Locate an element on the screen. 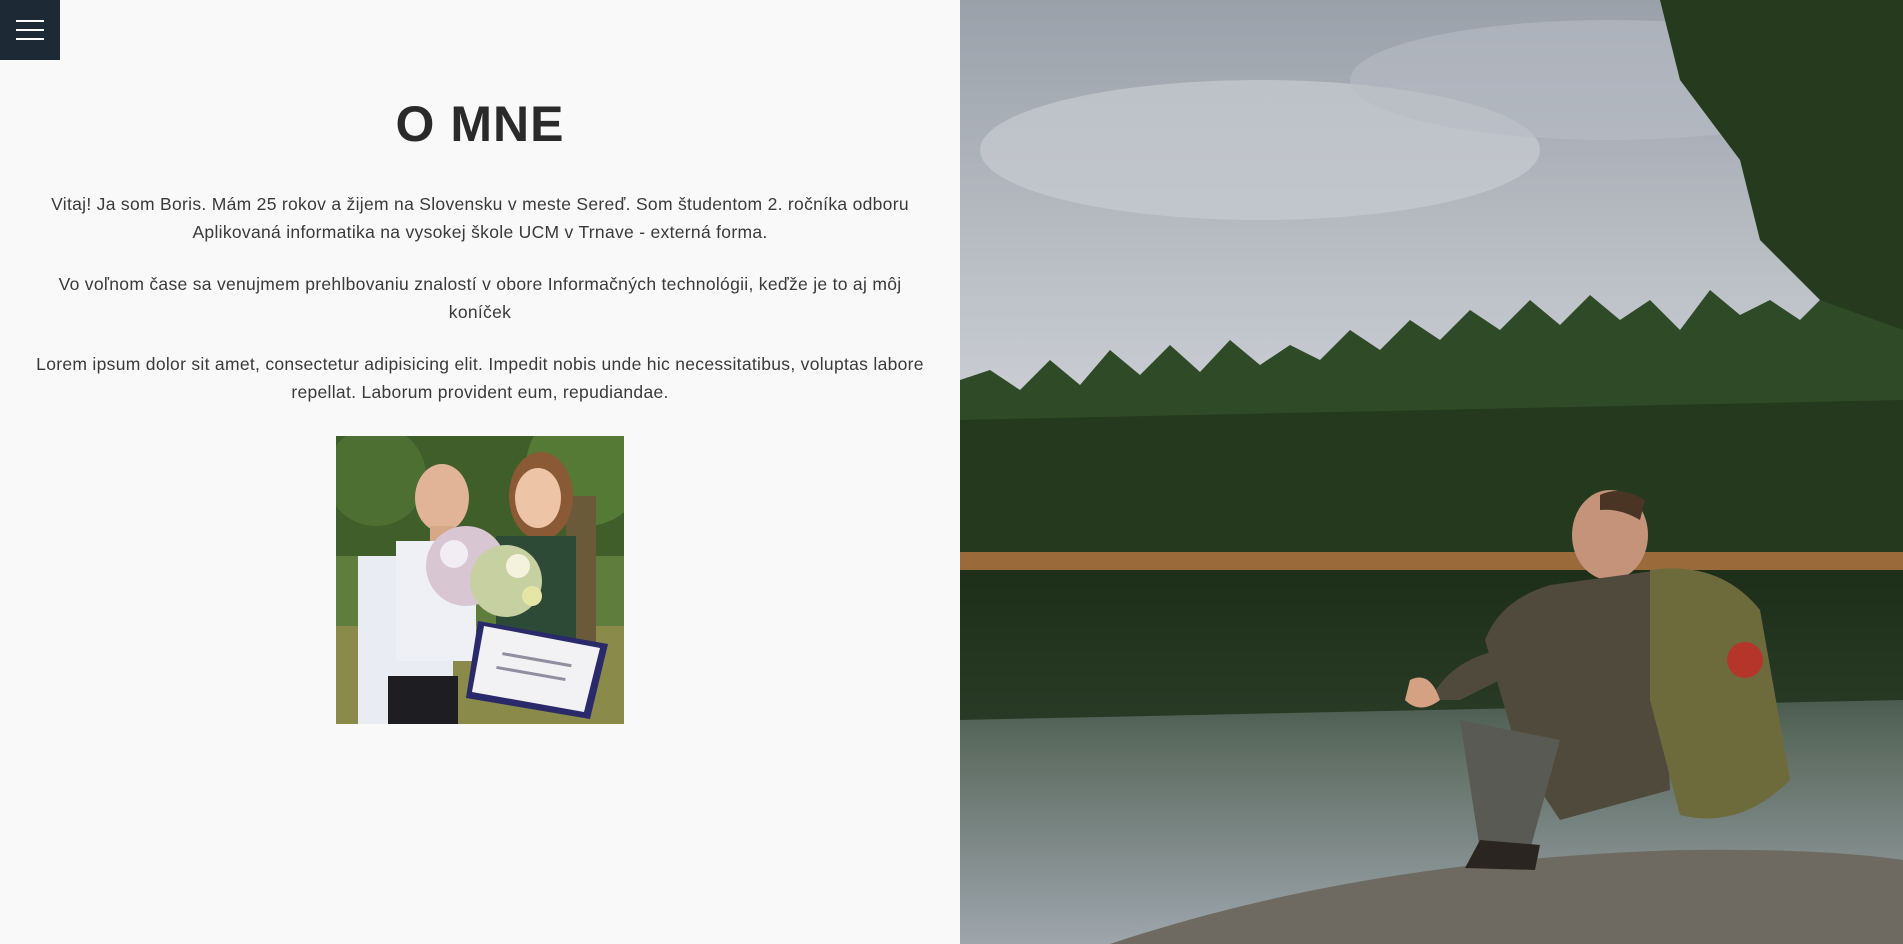 Image resolution: width=1903 pixels, height=944 pixels. hamburger-icon is located at coordinates (30, 21).